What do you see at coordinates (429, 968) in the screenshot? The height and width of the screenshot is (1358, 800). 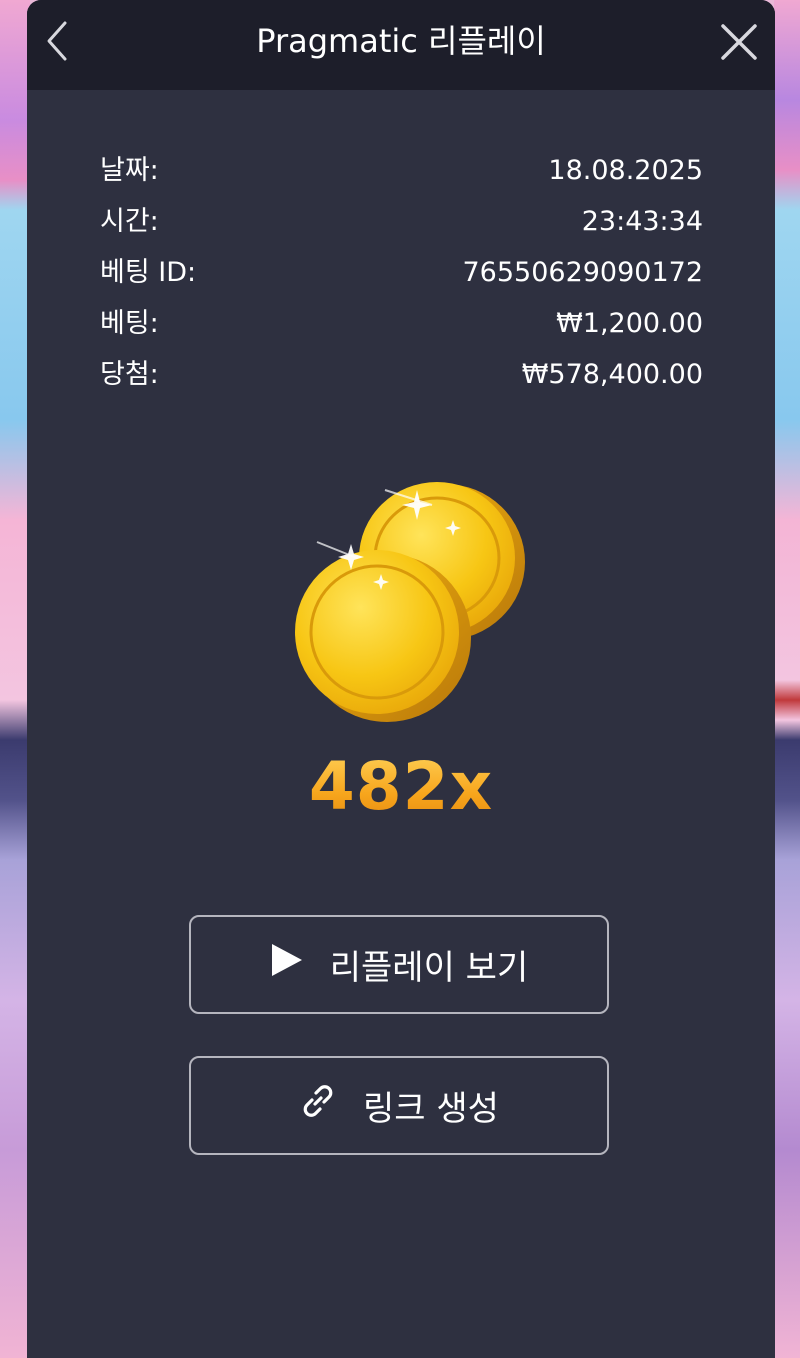 I see `watch-replay-label: 리플레이 보기` at bounding box center [429, 968].